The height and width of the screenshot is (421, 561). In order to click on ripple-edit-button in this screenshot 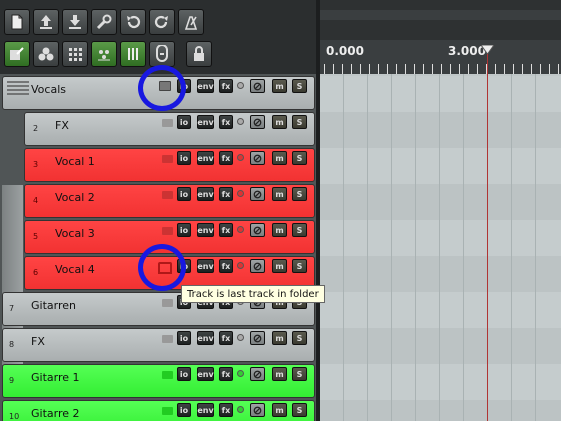, I will do `click(46, 54)`.